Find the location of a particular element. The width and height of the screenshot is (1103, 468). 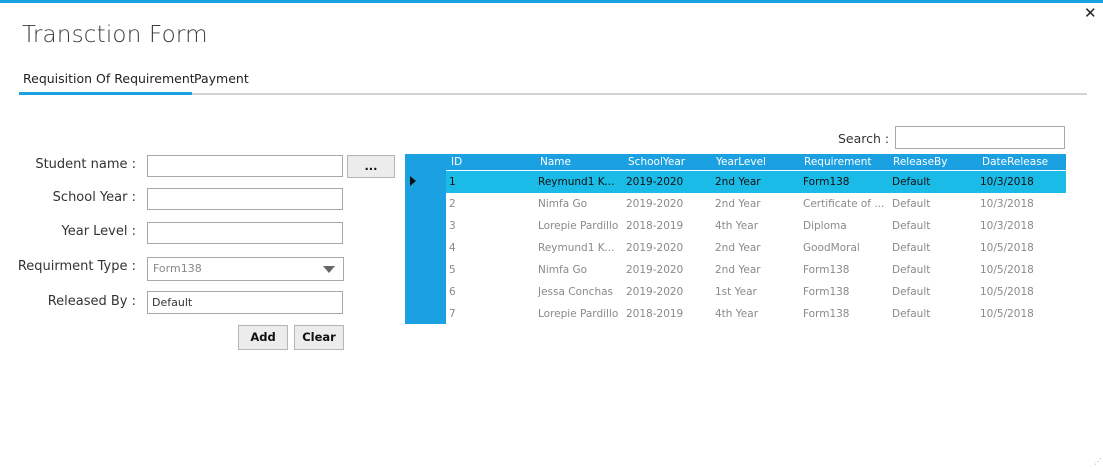

column-header-releaseby: ReleaseBy is located at coordinates (920, 162).